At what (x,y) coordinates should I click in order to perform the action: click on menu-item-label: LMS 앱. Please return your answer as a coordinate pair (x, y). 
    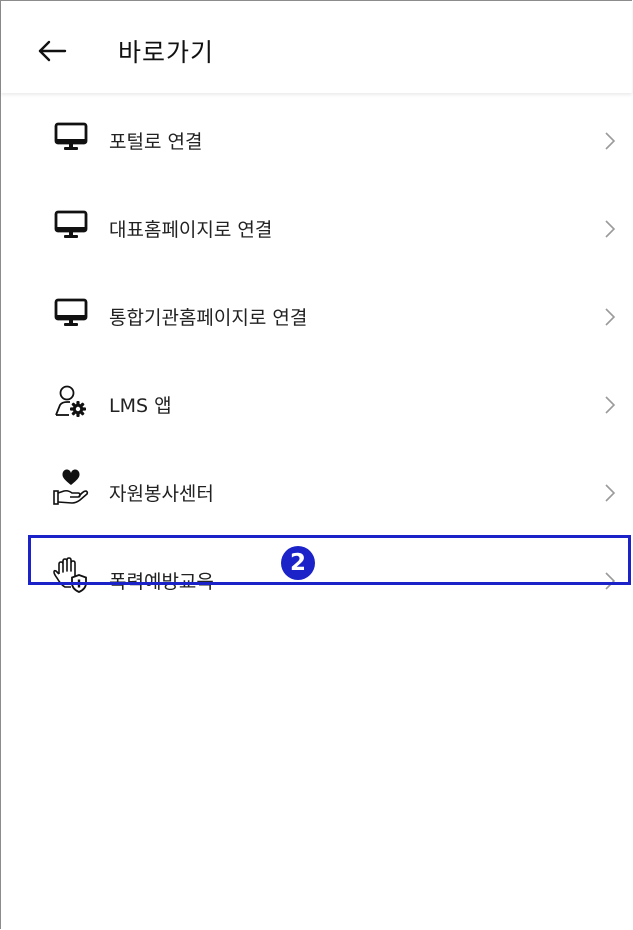
    Looking at the image, I should click on (140, 406).